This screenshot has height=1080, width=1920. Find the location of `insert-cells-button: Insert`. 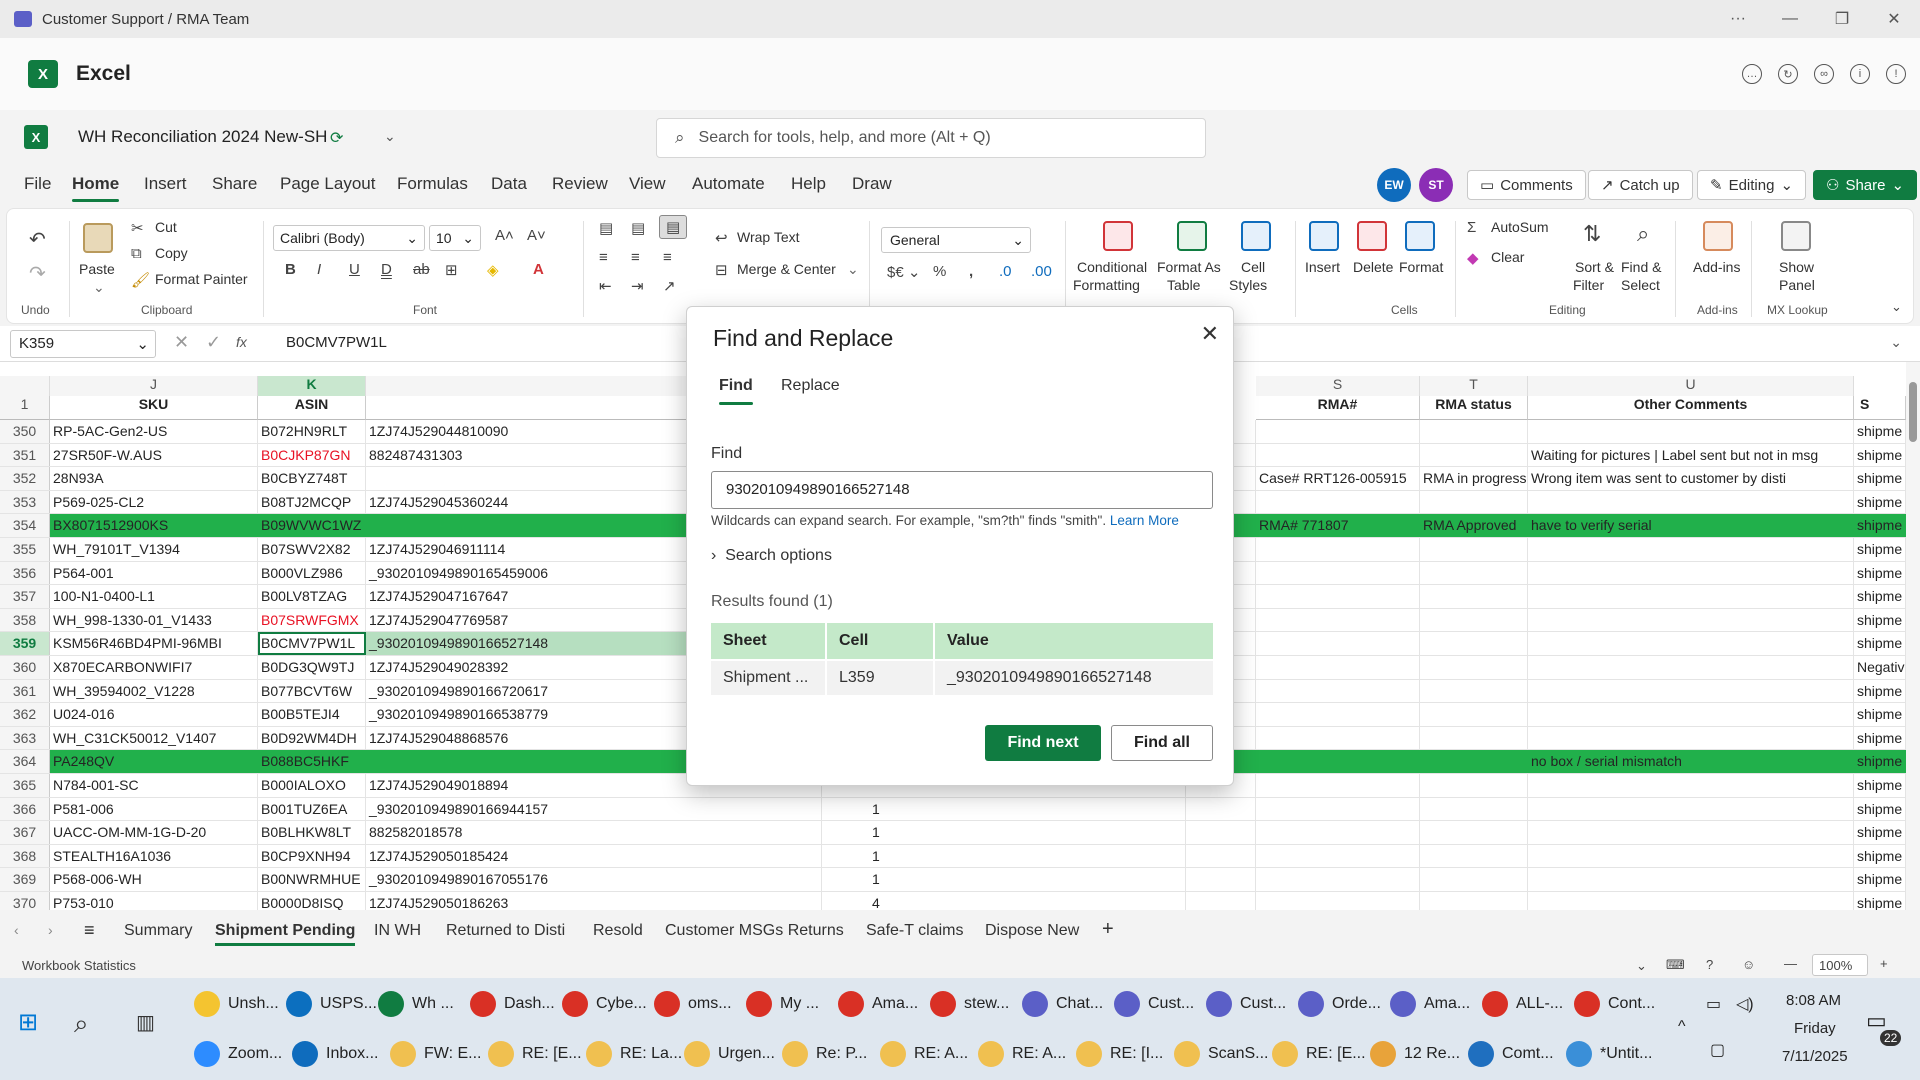

insert-cells-button: Insert is located at coordinates (1322, 267).